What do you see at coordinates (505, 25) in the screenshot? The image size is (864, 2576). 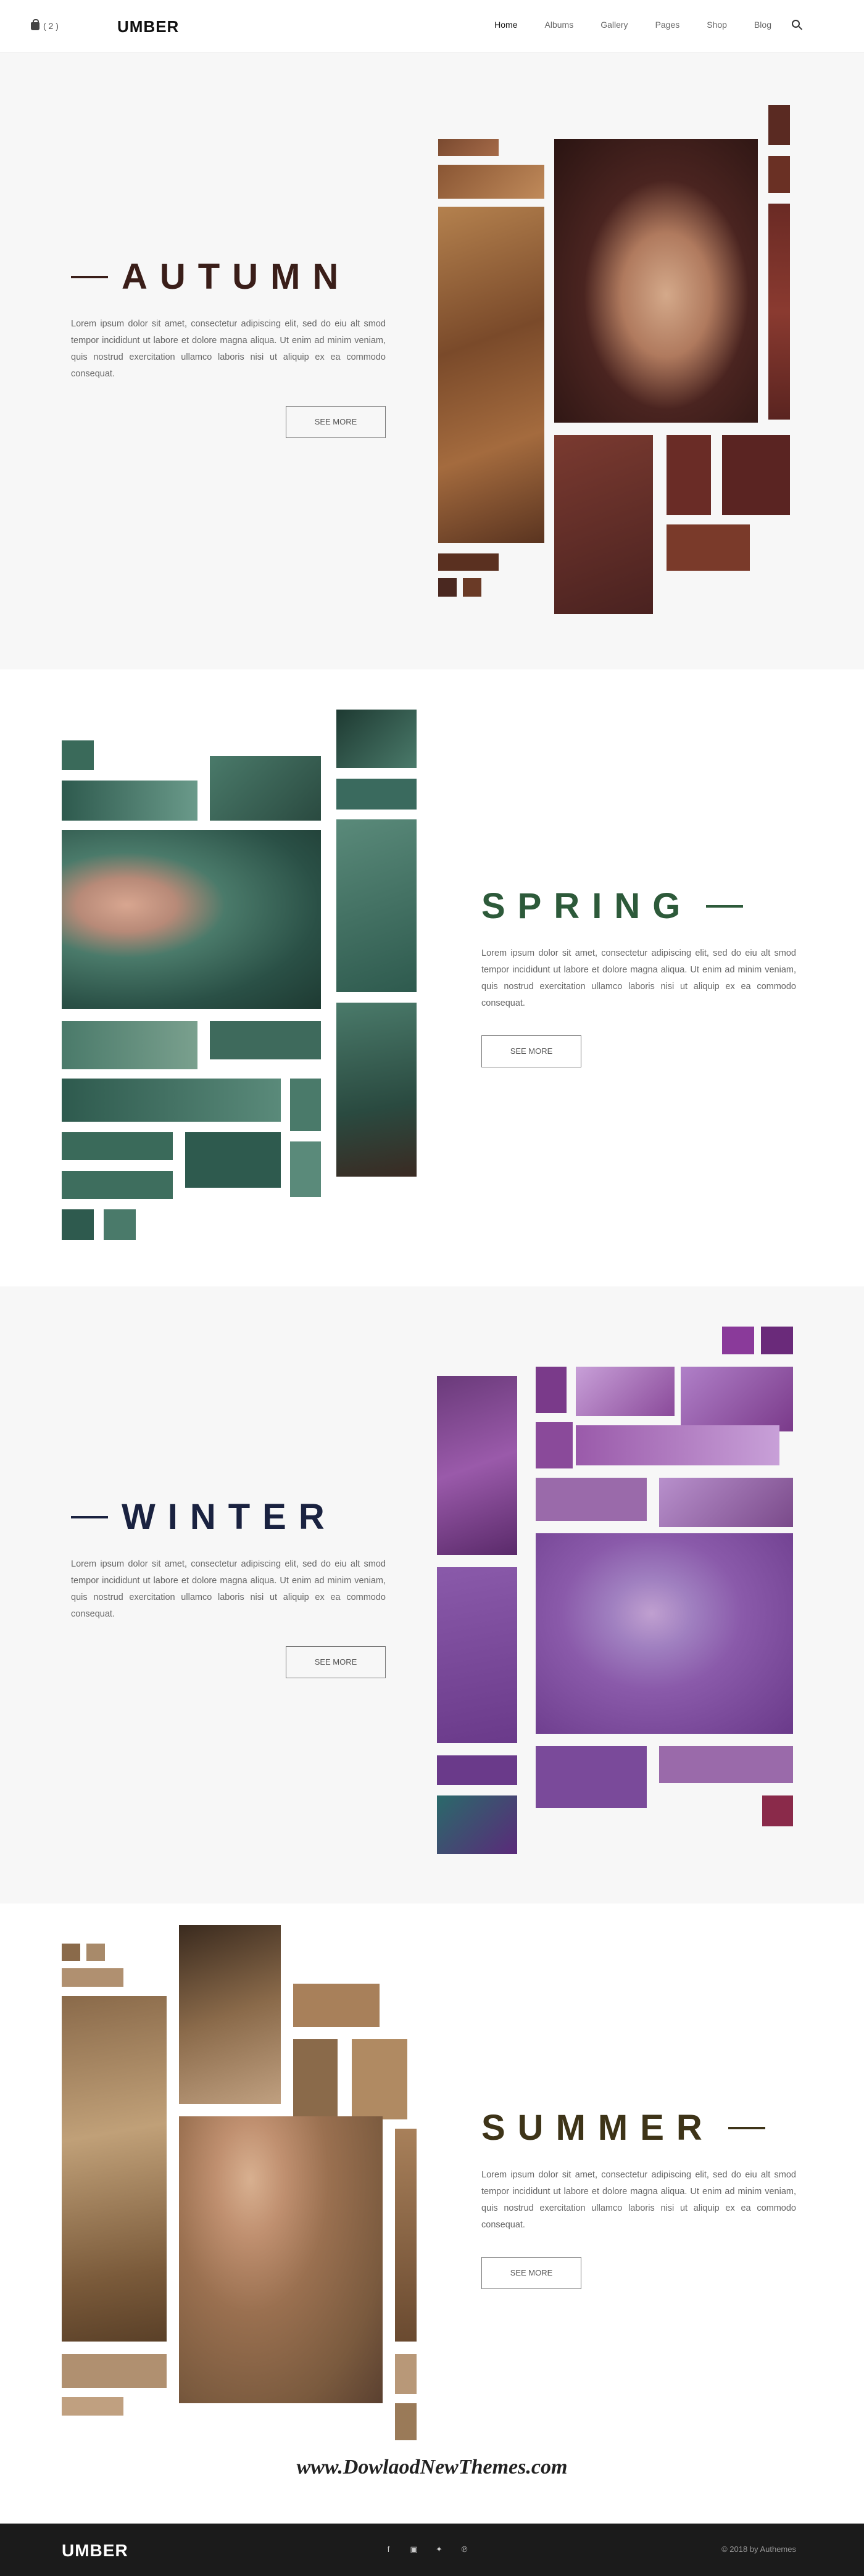 I see `nav-home: Home` at bounding box center [505, 25].